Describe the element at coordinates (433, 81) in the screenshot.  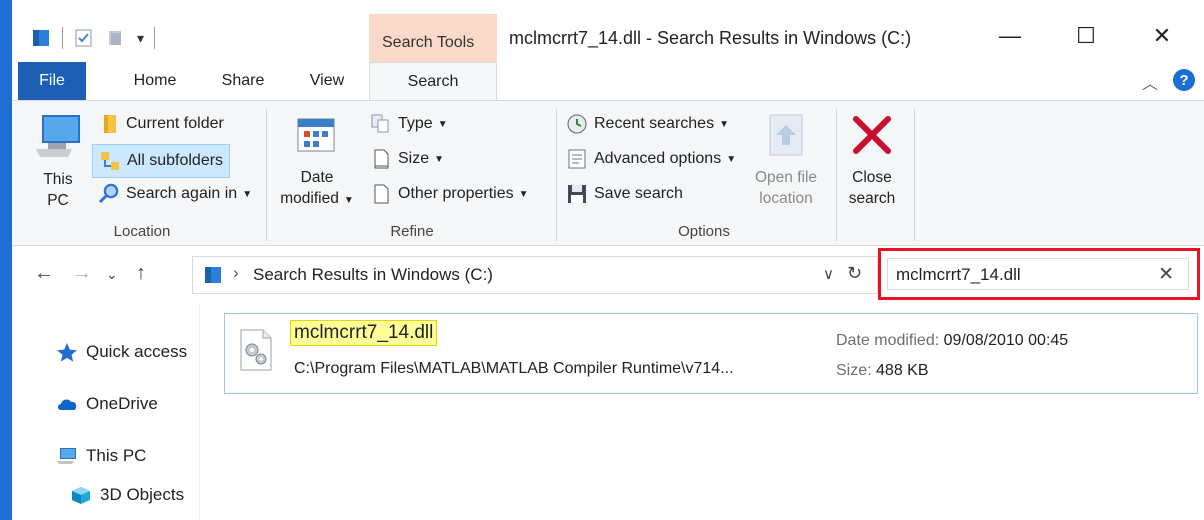
I see `tab-search: Search` at that location.